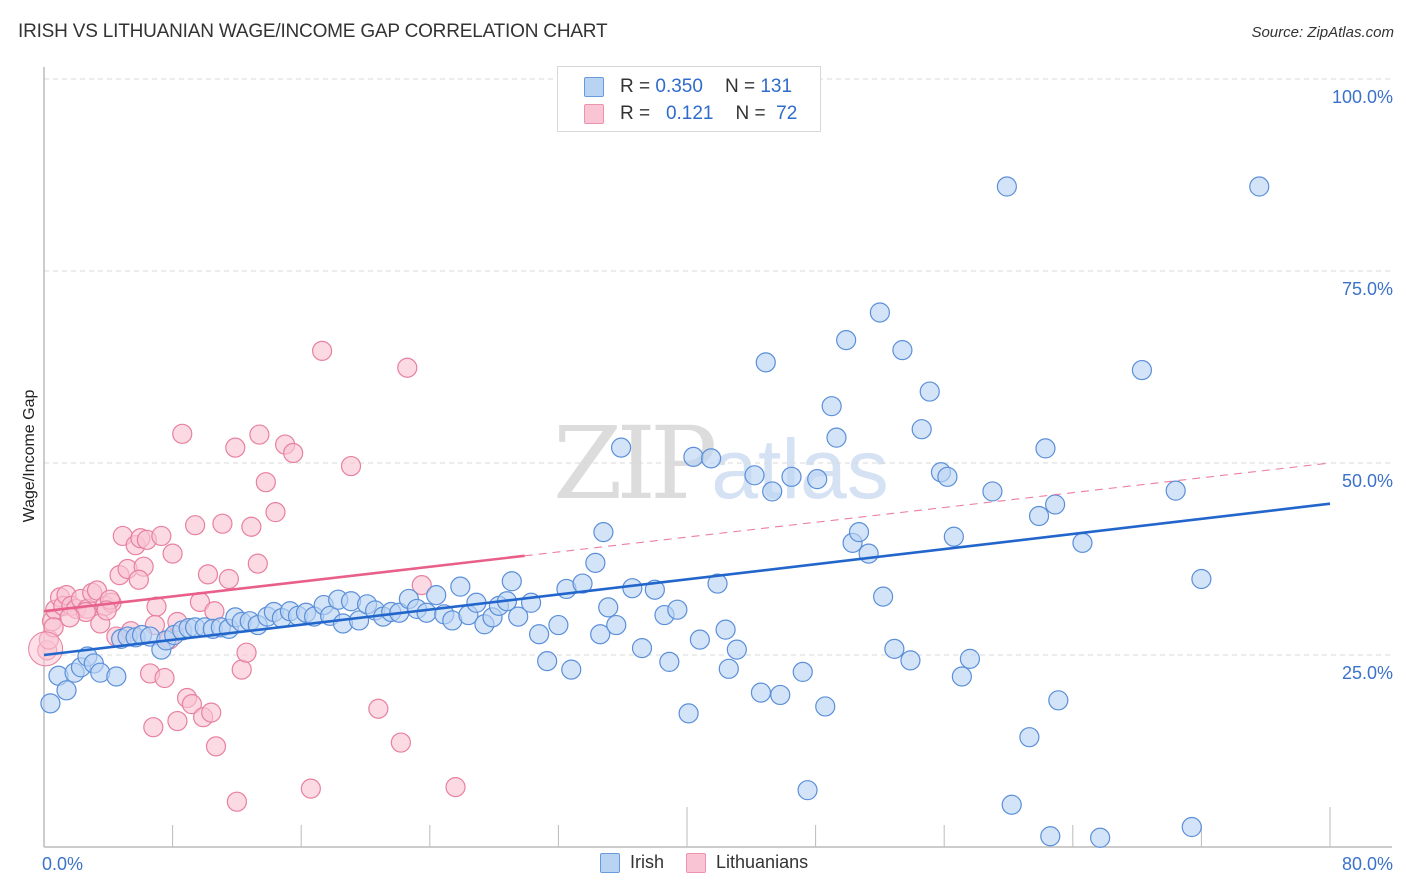 Image resolution: width=1406 pixels, height=892 pixels. What do you see at coordinates (1367, 864) in the screenshot?
I see `x-tick-label: 80.0%` at bounding box center [1367, 864].